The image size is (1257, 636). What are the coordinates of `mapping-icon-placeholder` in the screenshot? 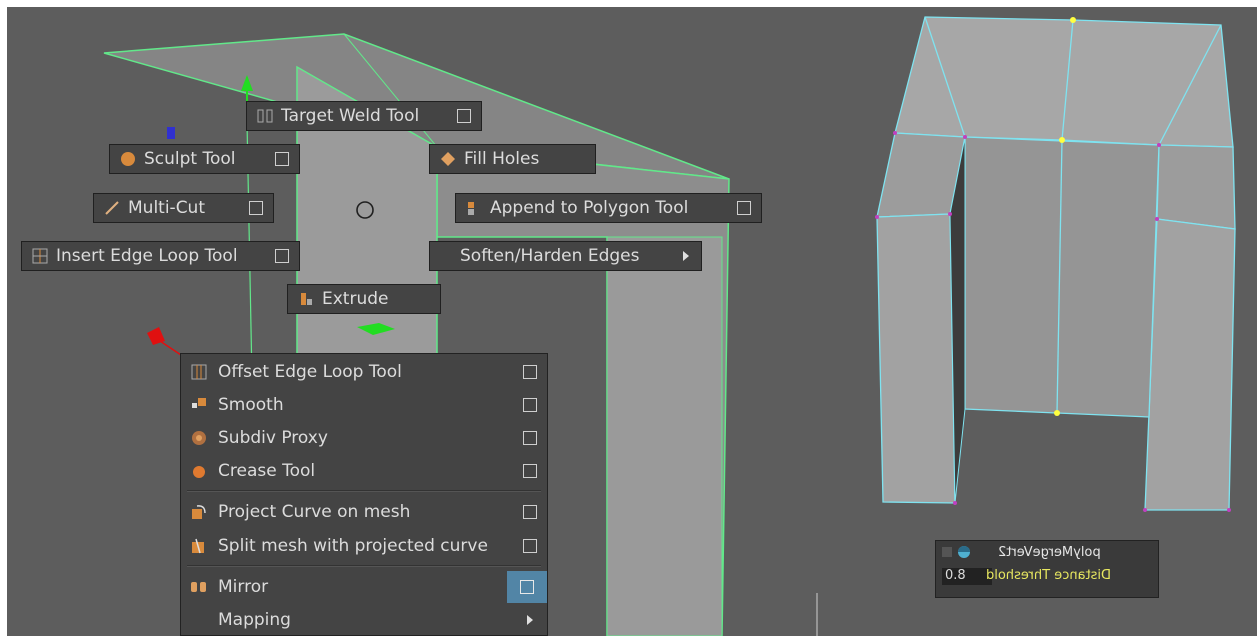 It's located at (199, 620).